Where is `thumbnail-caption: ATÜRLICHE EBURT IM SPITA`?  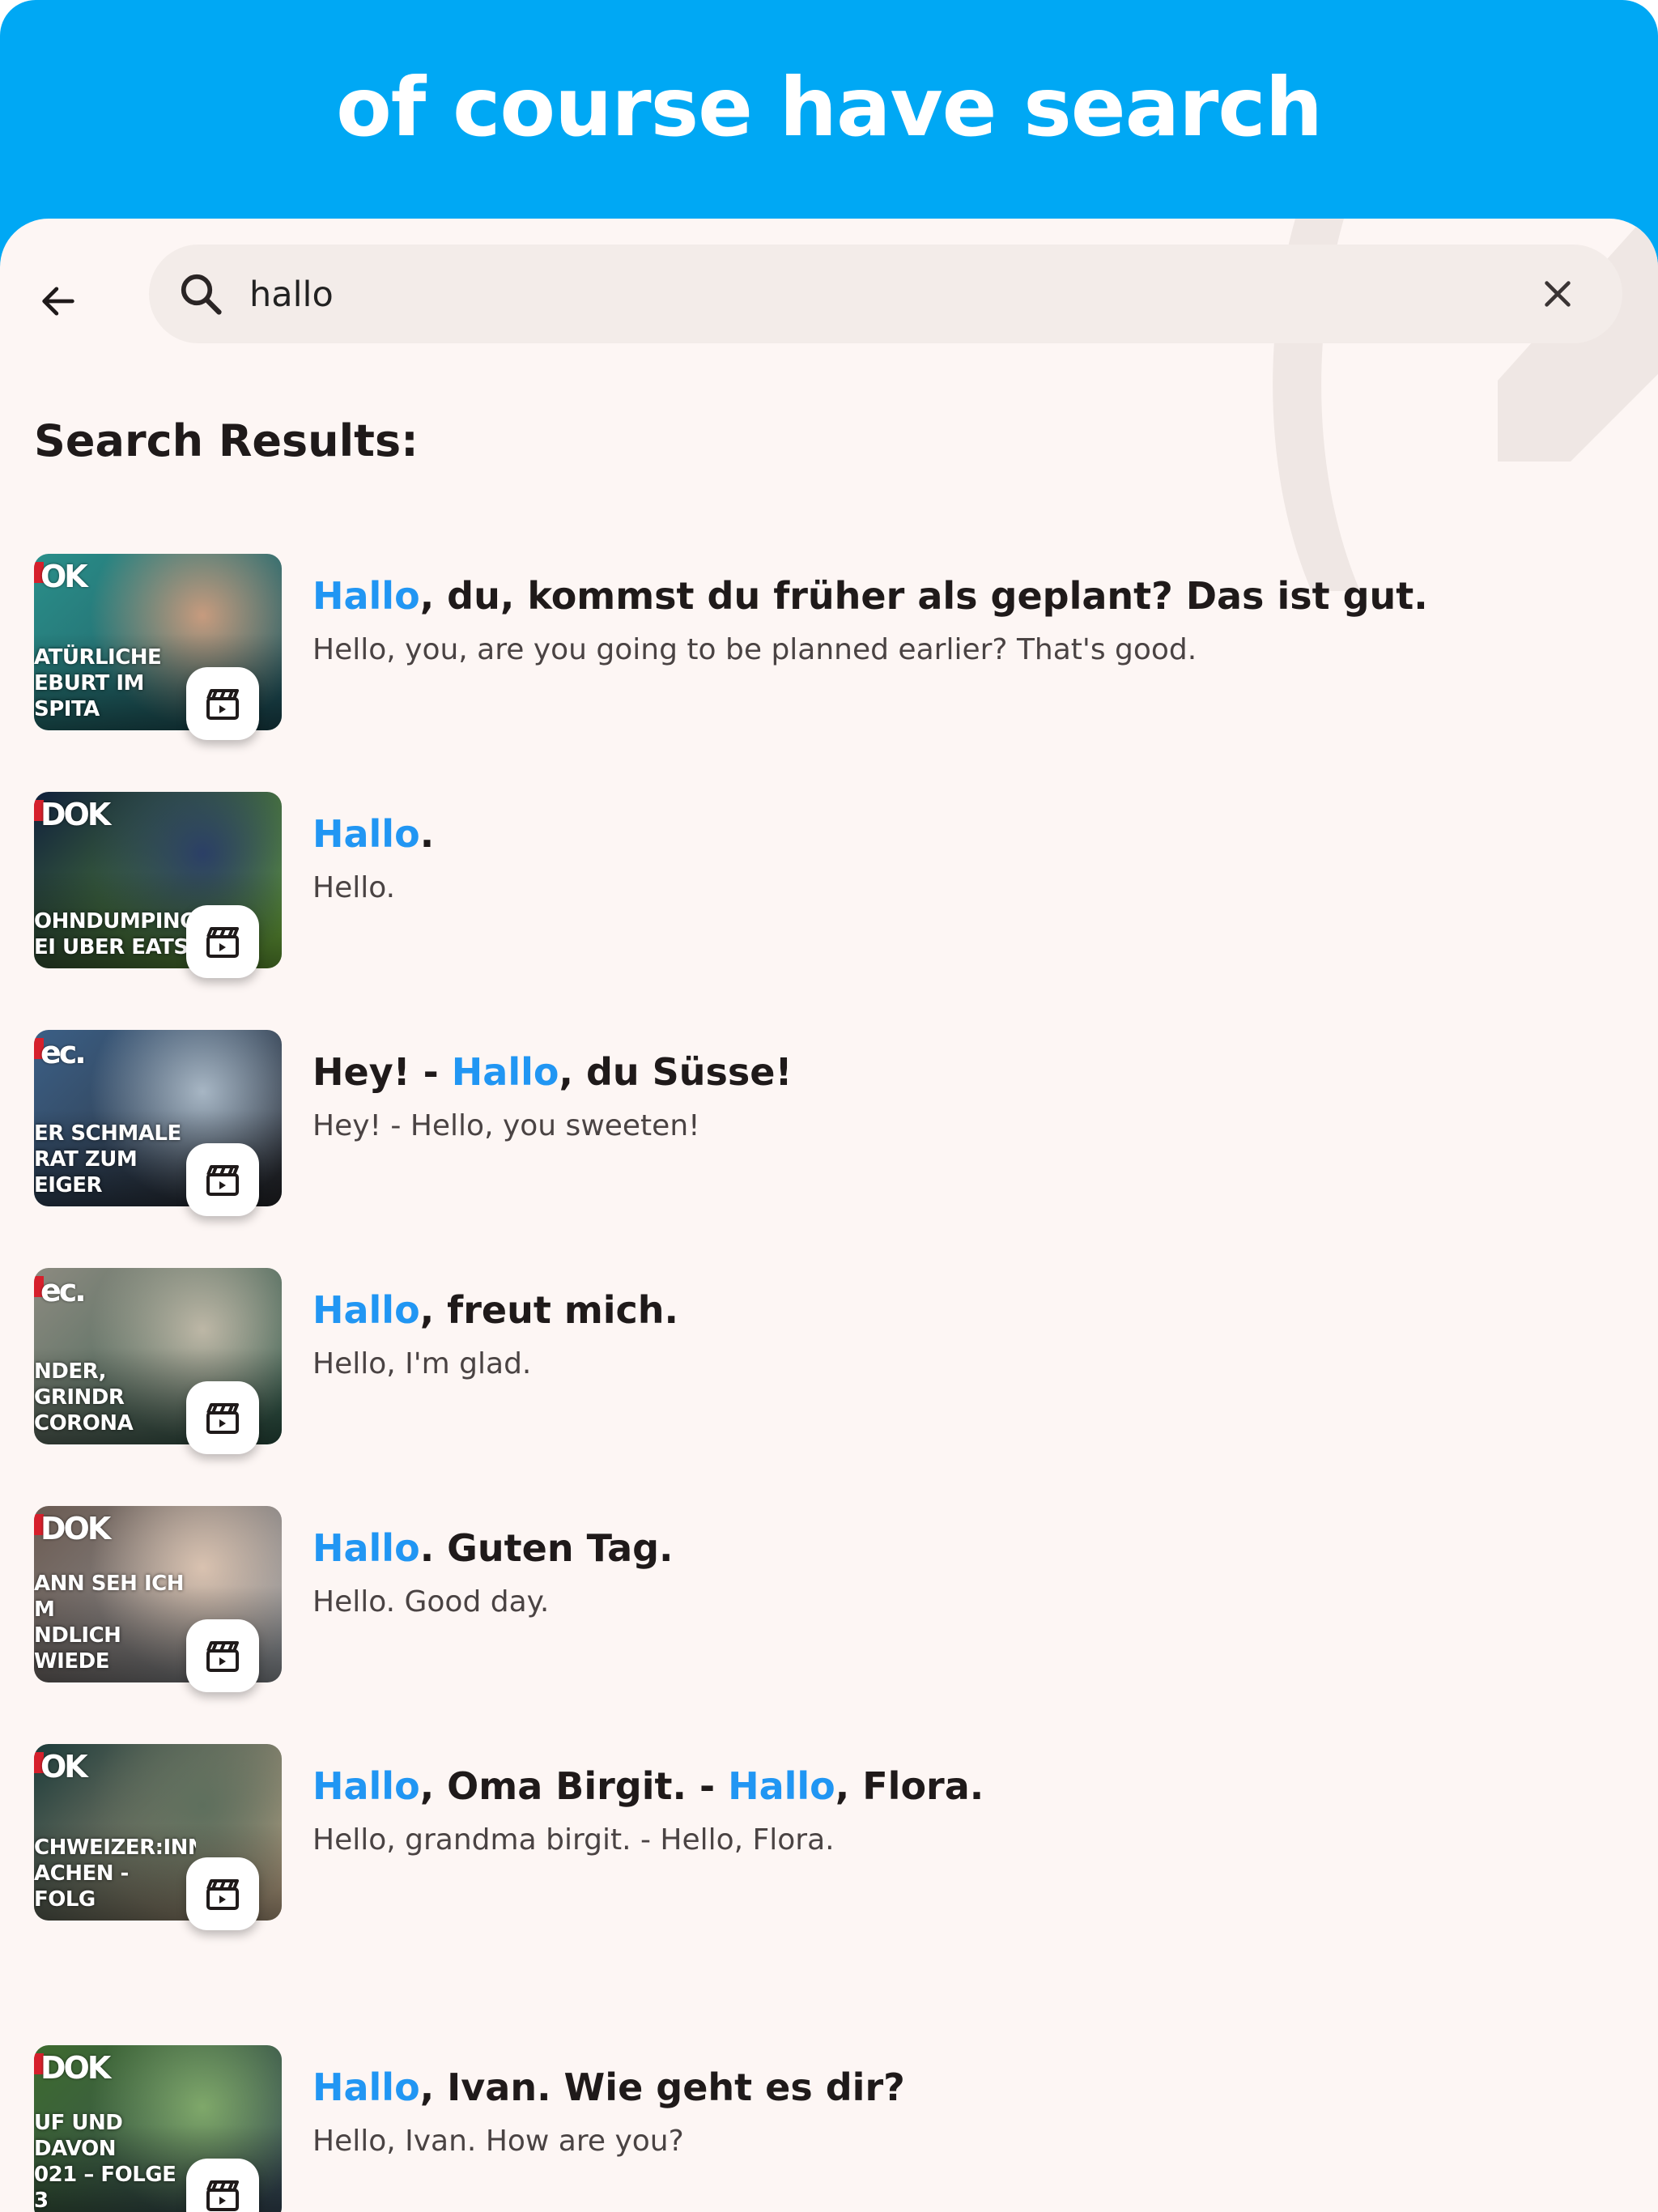 thumbnail-caption: ATÜRLICHE EBURT IM SPITA is located at coordinates (98, 683).